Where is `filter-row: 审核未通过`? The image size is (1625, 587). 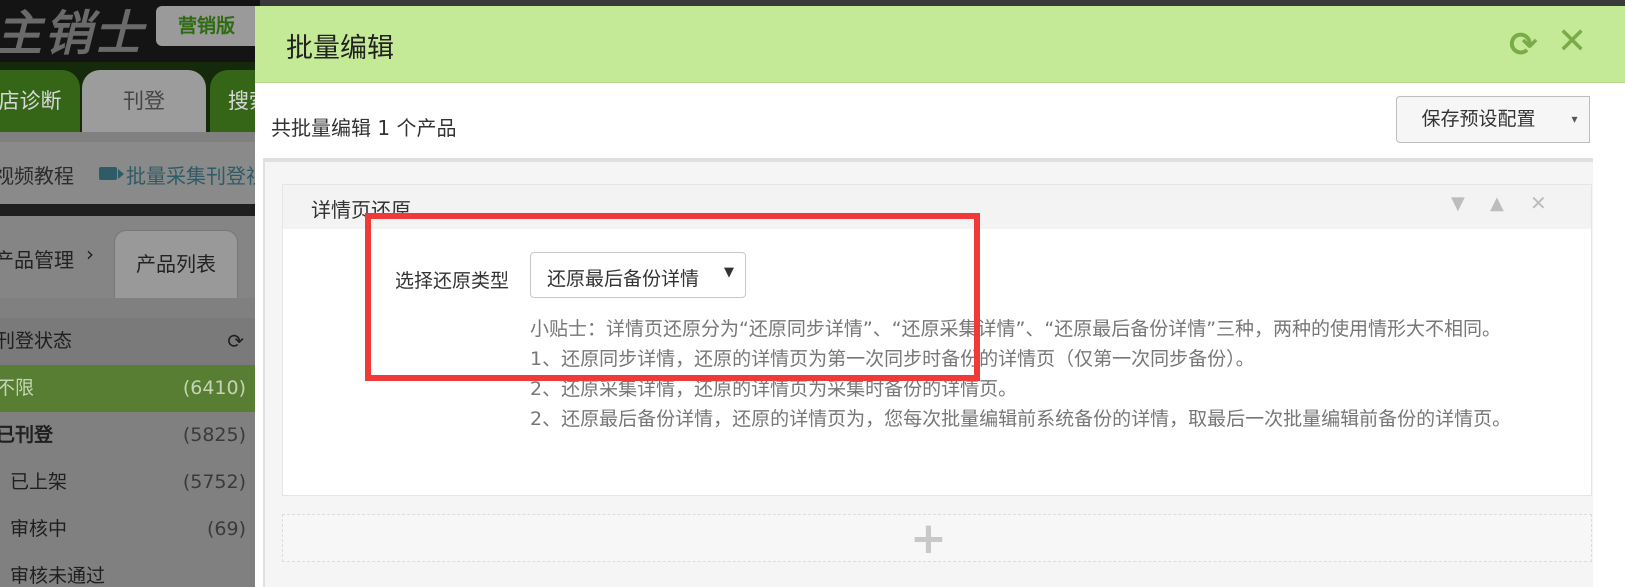
filter-row: 审核未通过 is located at coordinates (130, 570).